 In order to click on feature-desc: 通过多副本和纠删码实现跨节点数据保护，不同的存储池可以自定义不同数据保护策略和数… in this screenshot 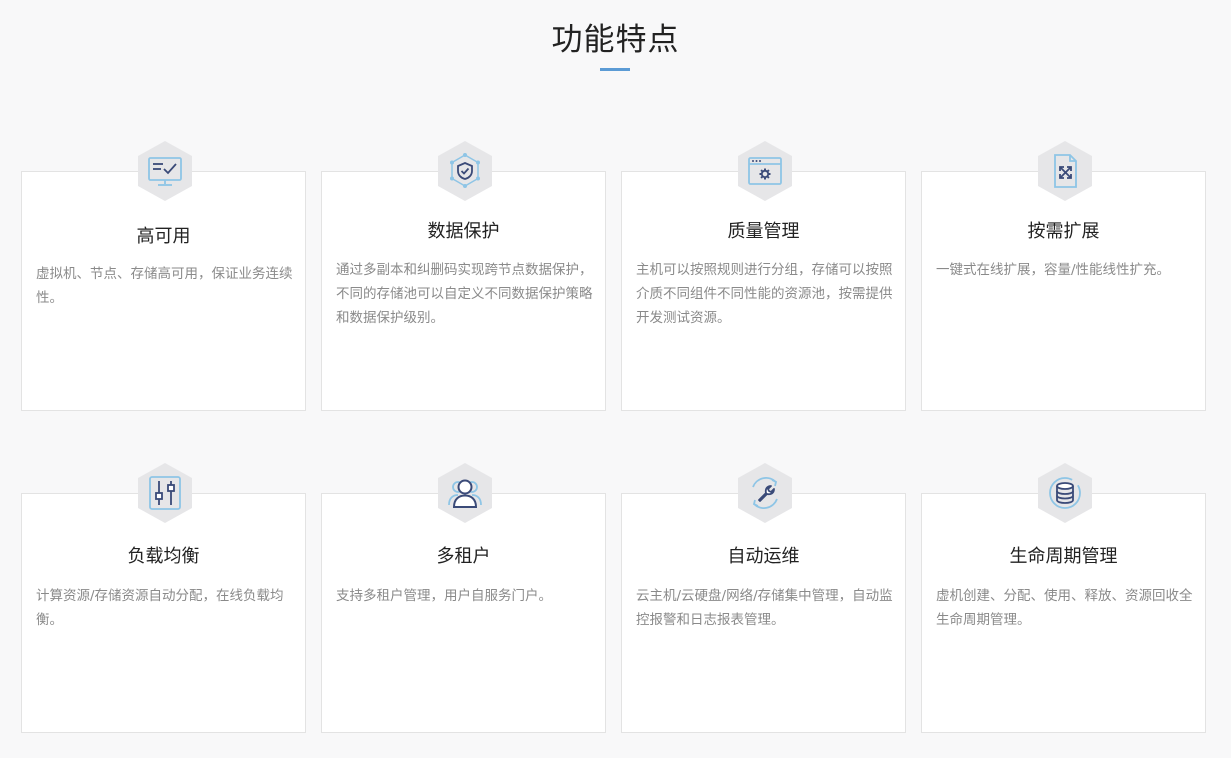, I will do `click(464, 294)`.